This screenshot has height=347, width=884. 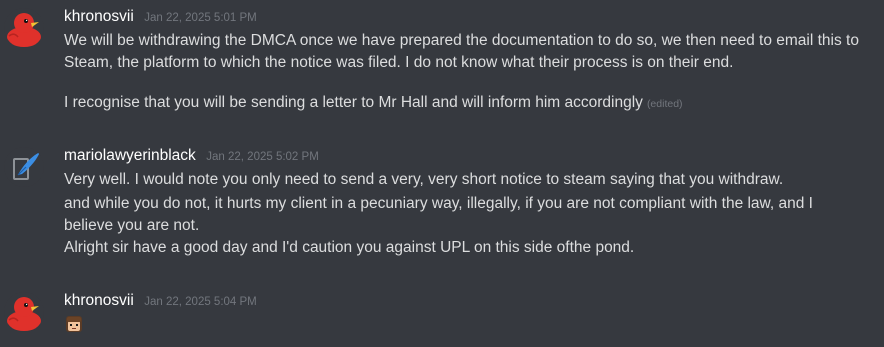 I want to click on timestamp: Jan 22, 2025 5:02 PM, so click(x=262, y=157).